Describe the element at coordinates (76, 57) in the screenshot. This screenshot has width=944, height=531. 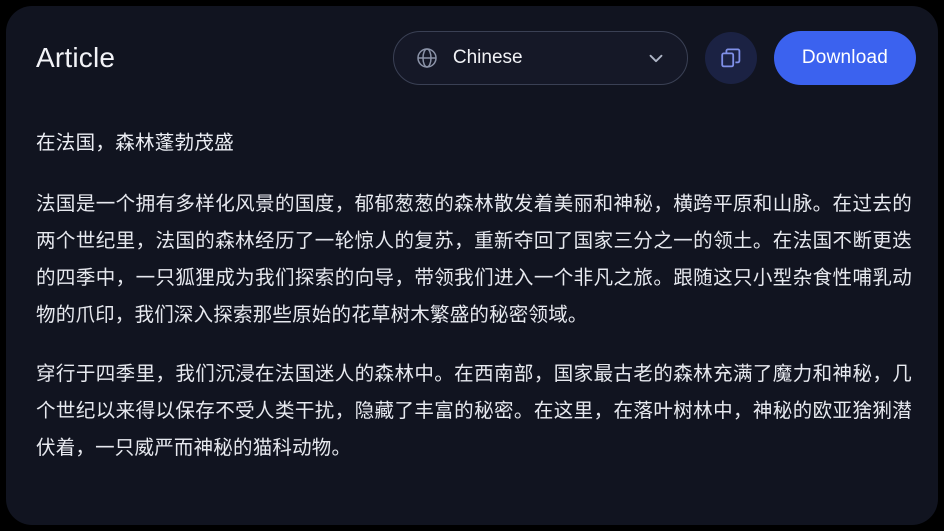
I see `page-title: Article` at that location.